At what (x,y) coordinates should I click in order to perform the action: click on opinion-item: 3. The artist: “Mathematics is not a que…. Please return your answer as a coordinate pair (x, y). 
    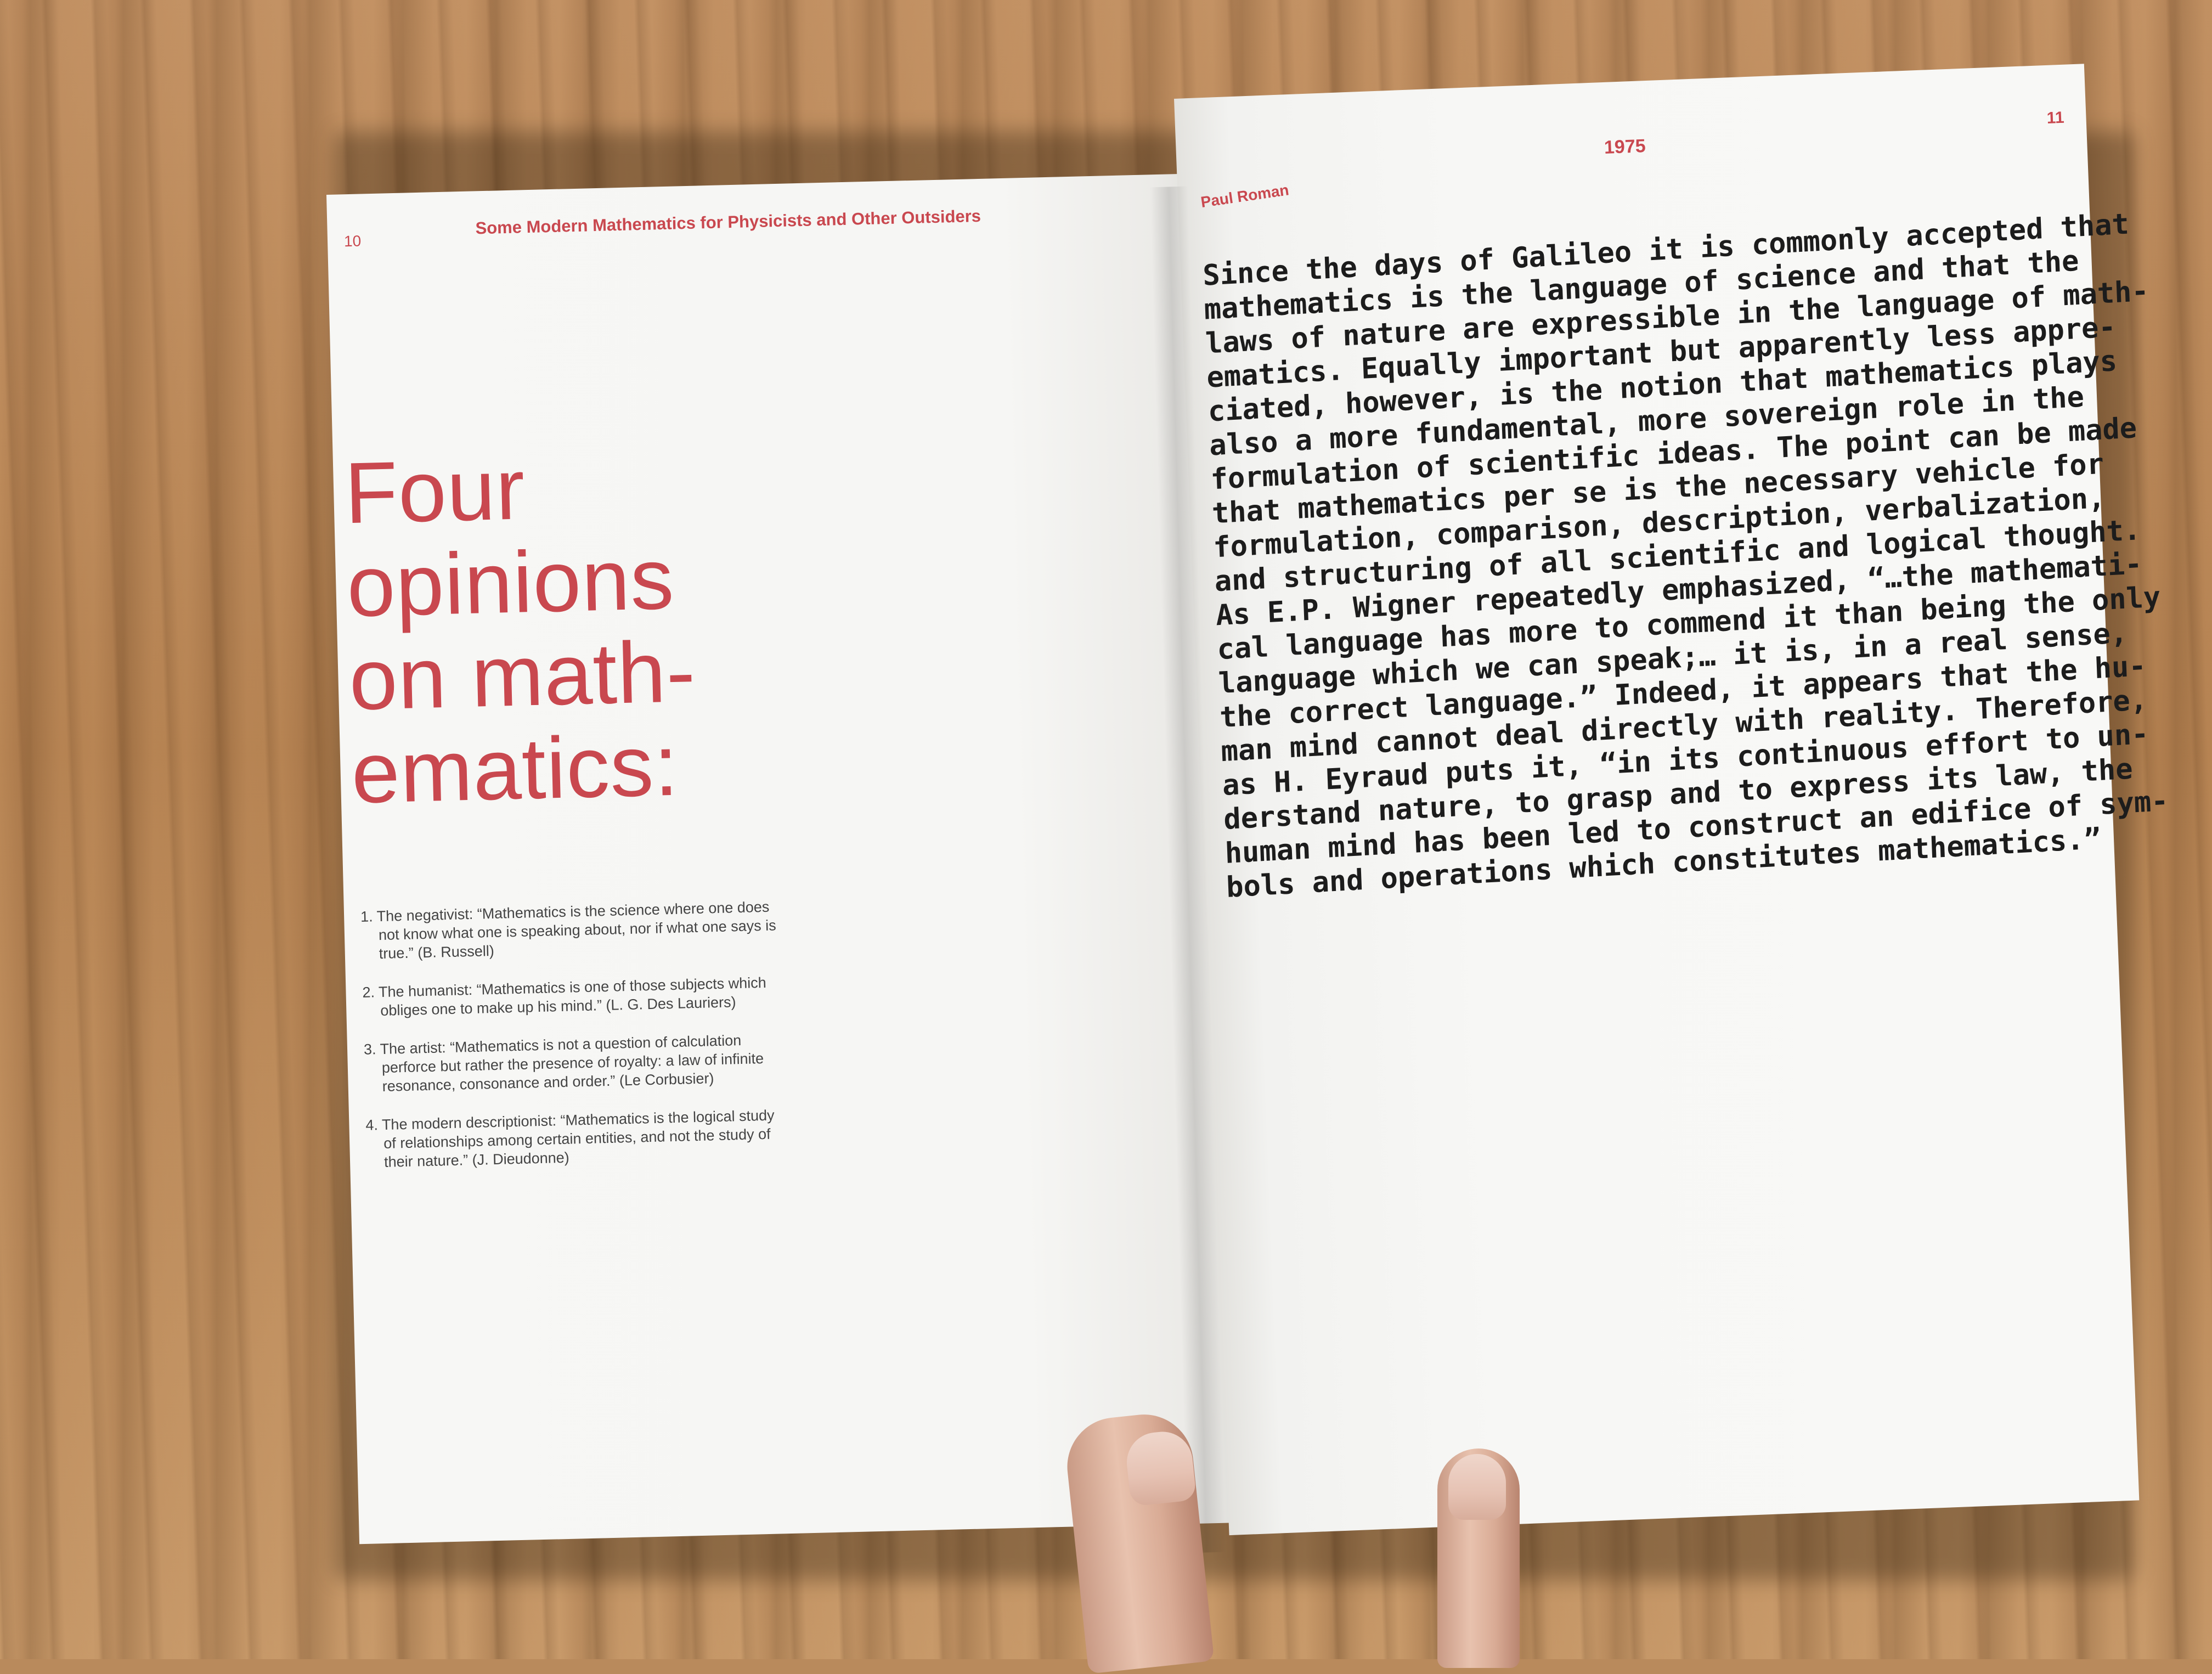
    Looking at the image, I should click on (563, 1063).